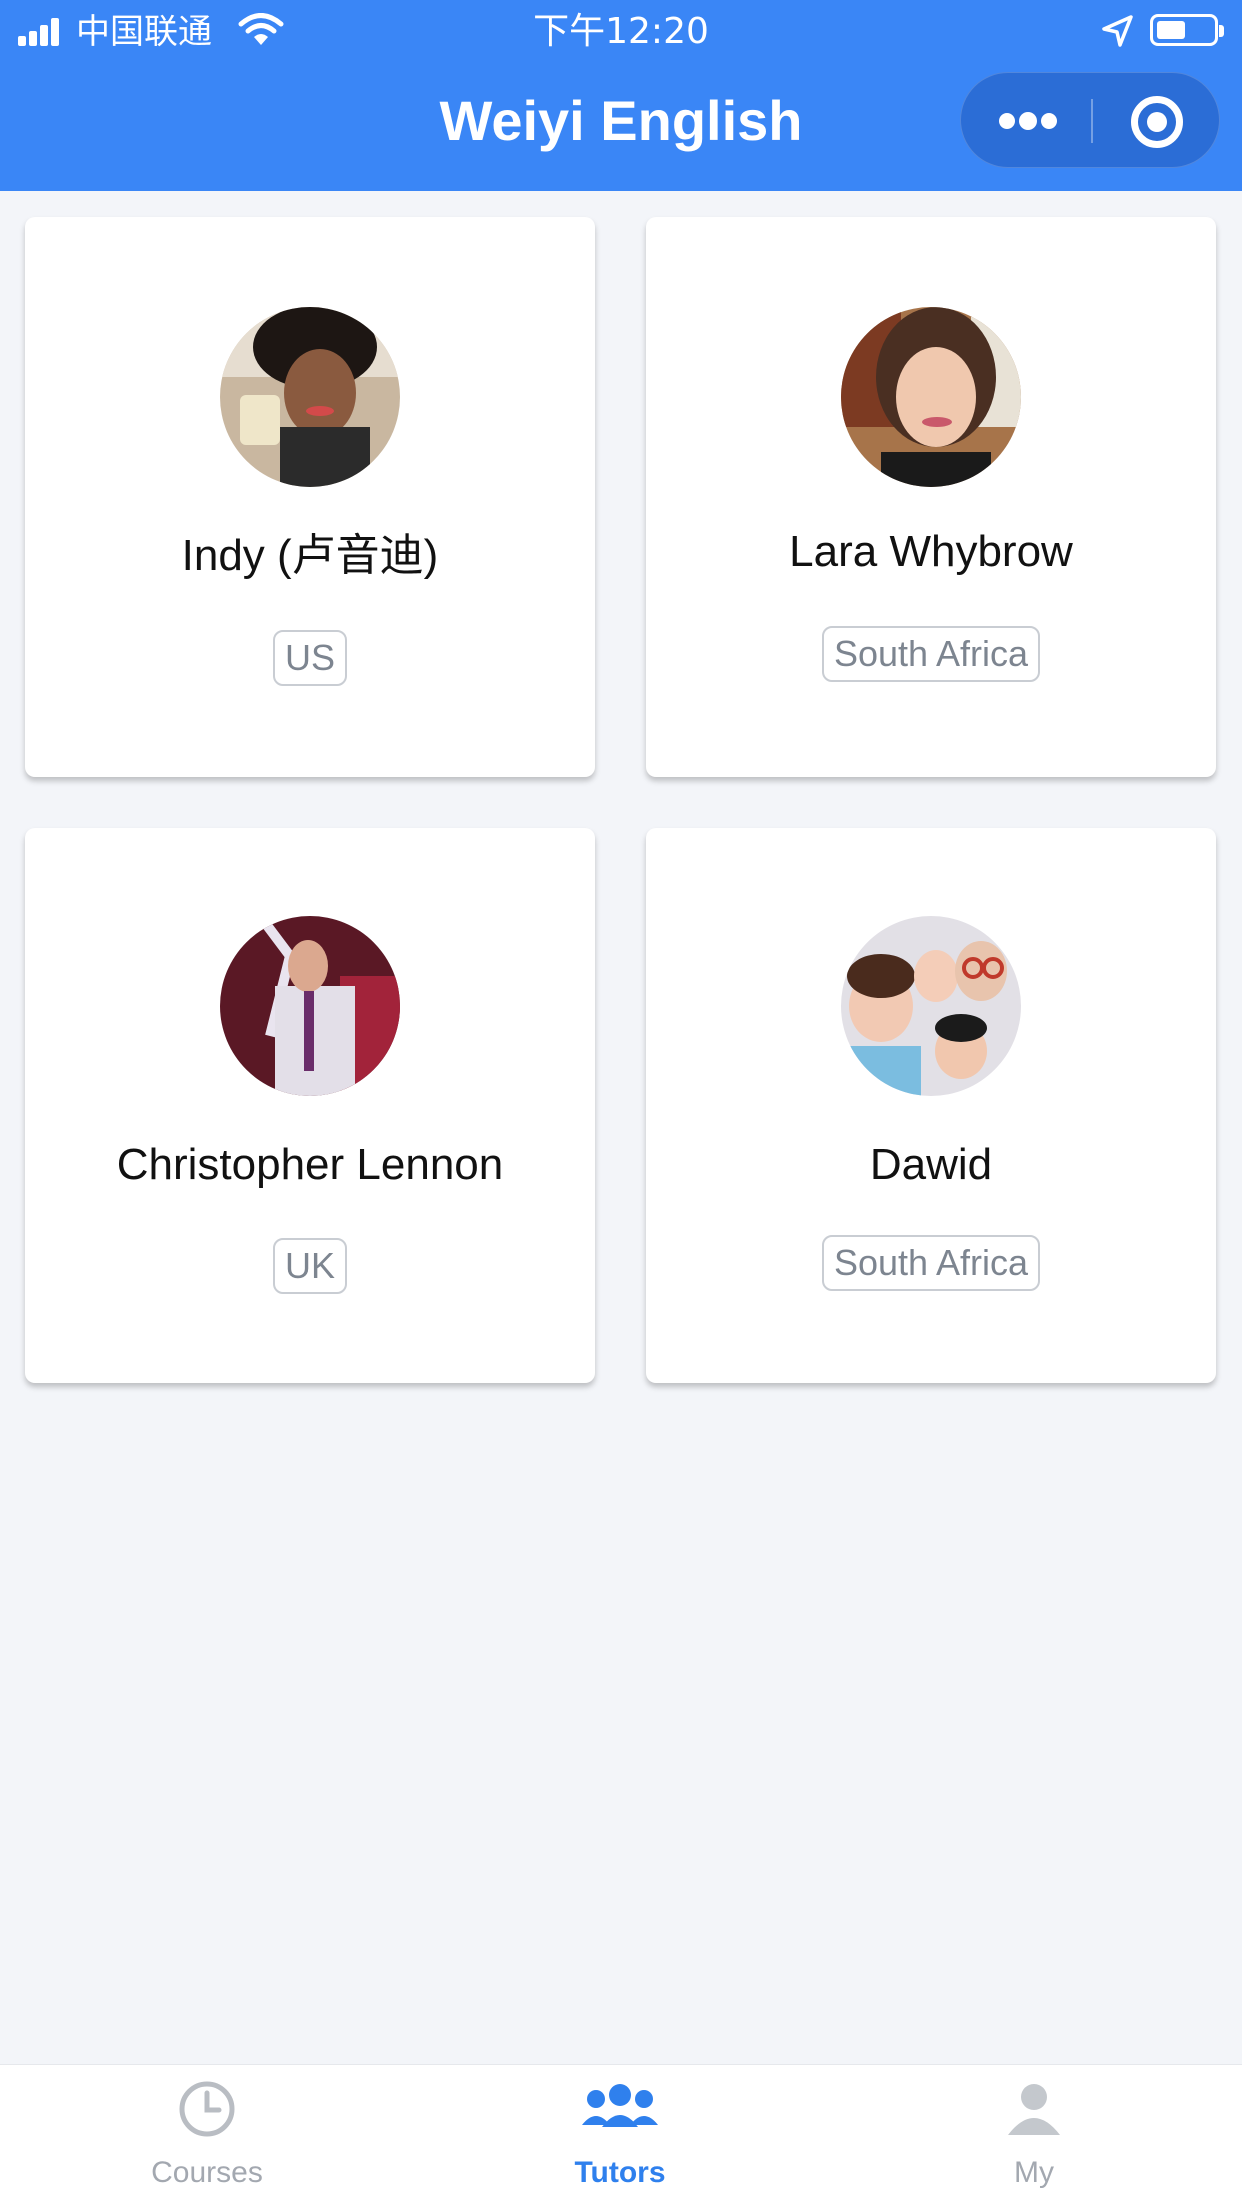 This screenshot has width=1242, height=2208. I want to click on clock-icon, so click(207, 2109).